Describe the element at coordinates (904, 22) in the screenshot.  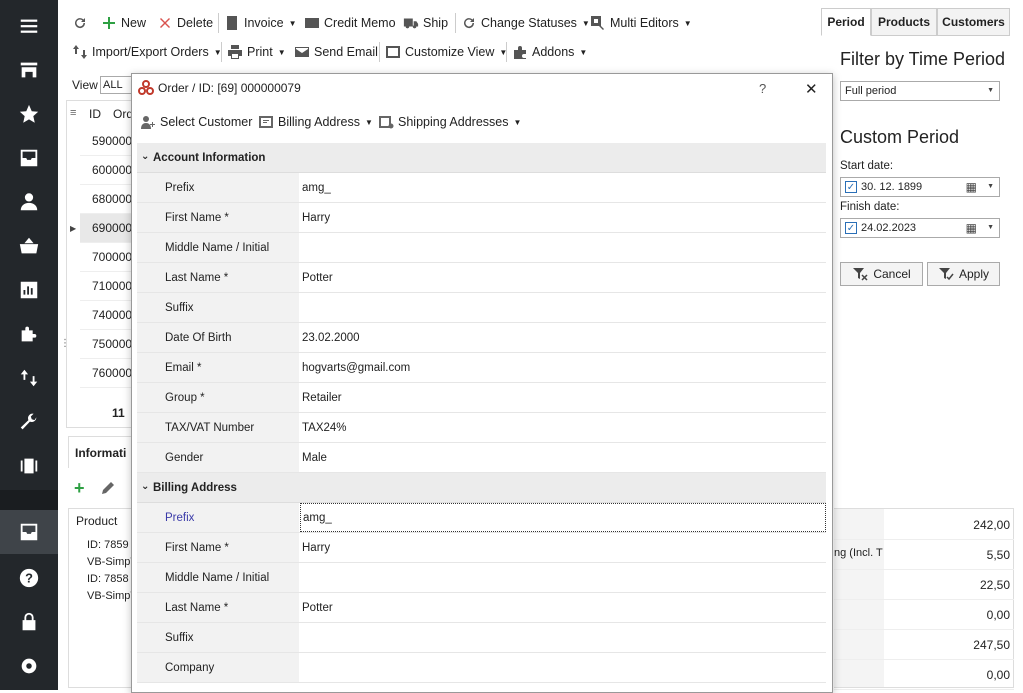
I see `tab-products: Products` at that location.